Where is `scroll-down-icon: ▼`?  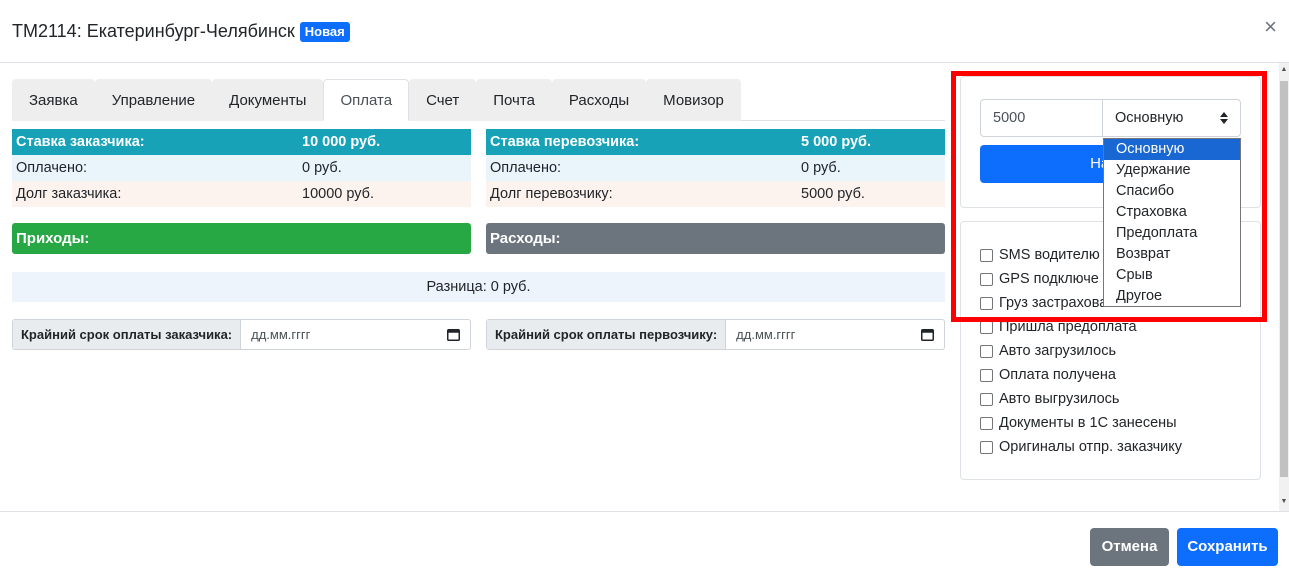 scroll-down-icon: ▼ is located at coordinates (1284, 502).